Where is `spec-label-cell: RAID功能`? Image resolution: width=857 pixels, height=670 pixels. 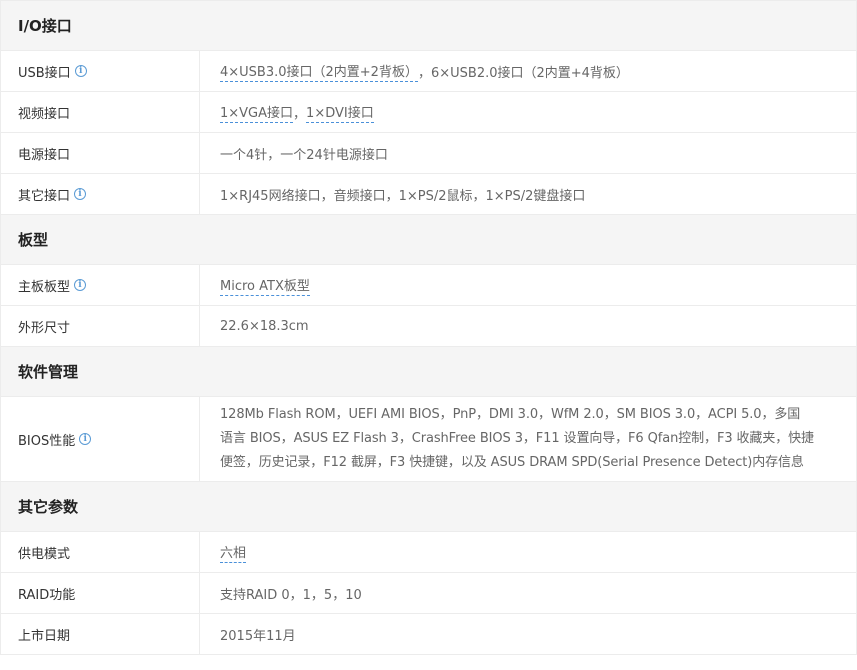
spec-label-cell: RAID功能 is located at coordinates (100, 593).